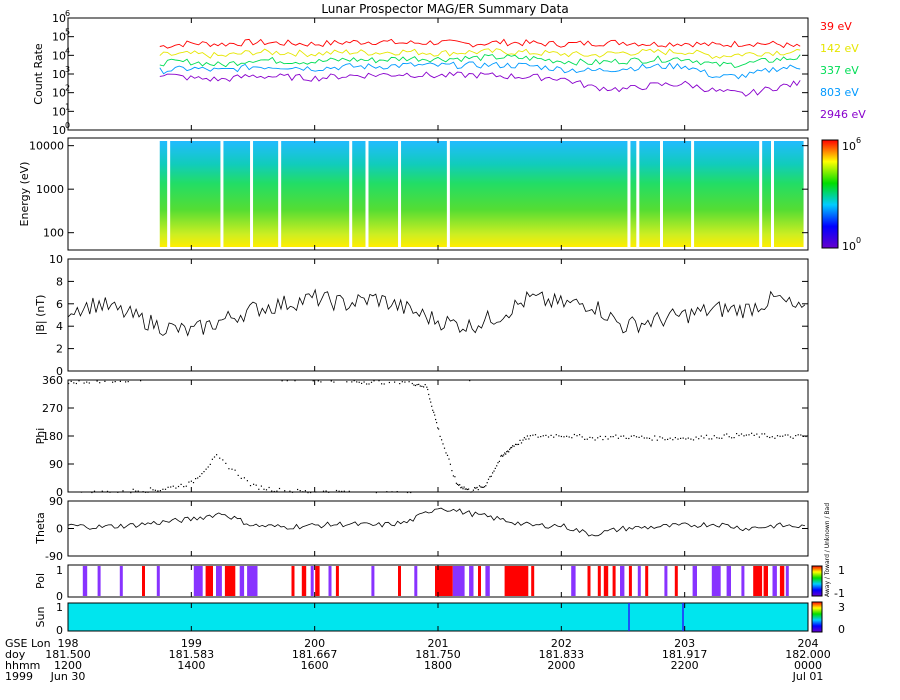 Image resolution: width=900 pixels, height=700 pixels. Describe the element at coordinates (849, 146) in the screenshot. I see `colorbar-top-base: 10` at that location.